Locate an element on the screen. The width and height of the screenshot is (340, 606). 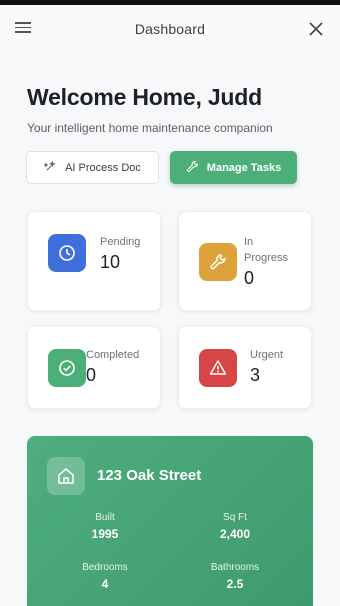
sqft-value: 2,400 is located at coordinates (235, 534).